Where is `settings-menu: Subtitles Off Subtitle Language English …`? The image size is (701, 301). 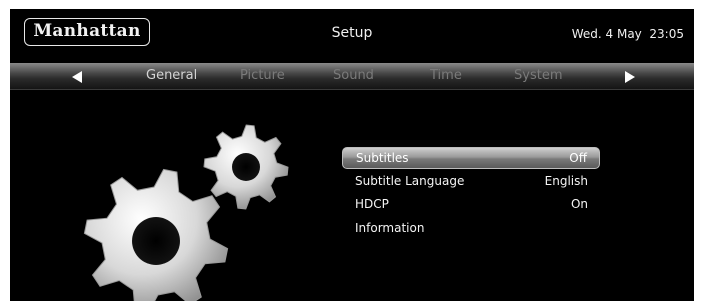 settings-menu: Subtitles Off Subtitle Language English … is located at coordinates (471, 193).